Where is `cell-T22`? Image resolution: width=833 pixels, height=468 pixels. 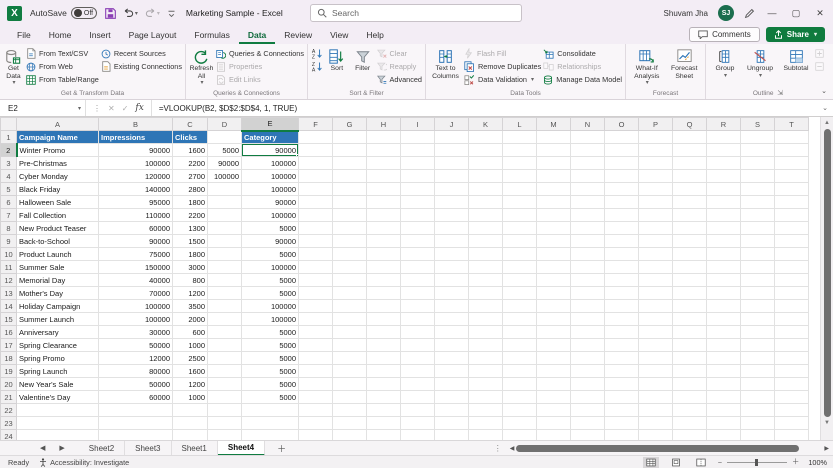 cell-T22 is located at coordinates (791, 410).